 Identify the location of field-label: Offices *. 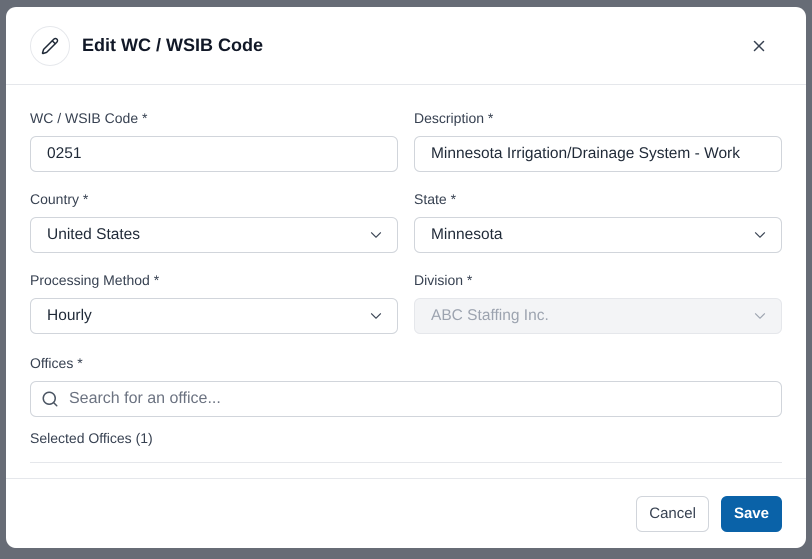
(57, 363).